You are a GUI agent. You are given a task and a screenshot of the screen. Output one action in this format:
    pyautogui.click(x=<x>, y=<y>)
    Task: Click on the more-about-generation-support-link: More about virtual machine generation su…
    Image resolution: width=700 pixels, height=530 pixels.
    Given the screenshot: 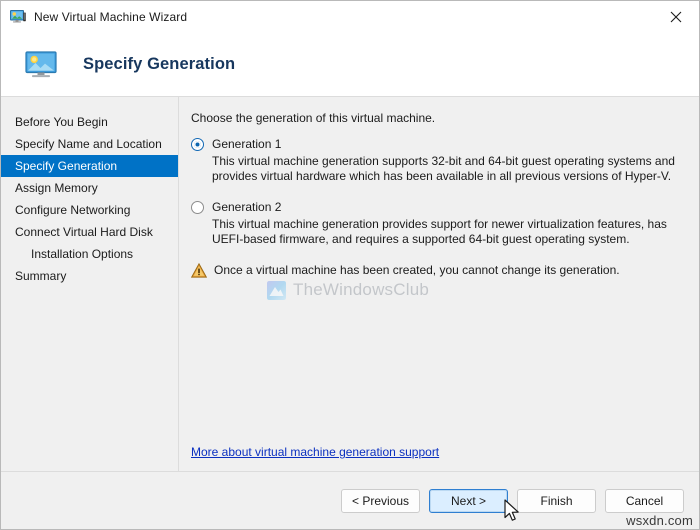 What is the action you would take?
    pyautogui.click(x=315, y=452)
    